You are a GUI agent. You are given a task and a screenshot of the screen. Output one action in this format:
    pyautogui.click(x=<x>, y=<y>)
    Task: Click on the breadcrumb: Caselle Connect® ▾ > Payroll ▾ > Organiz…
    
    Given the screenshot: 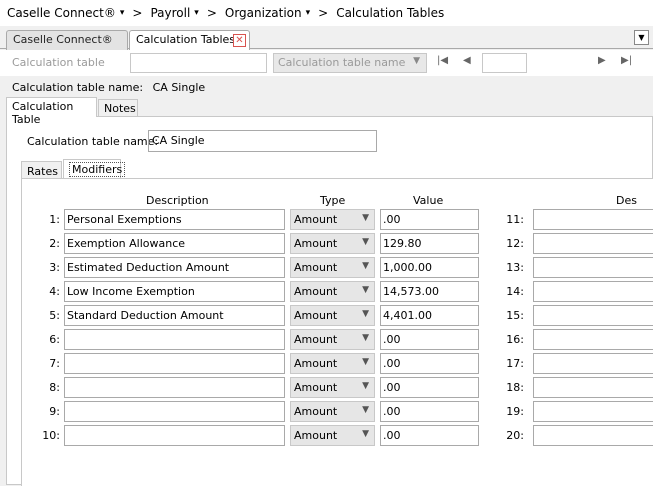 What is the action you would take?
    pyautogui.click(x=326, y=13)
    